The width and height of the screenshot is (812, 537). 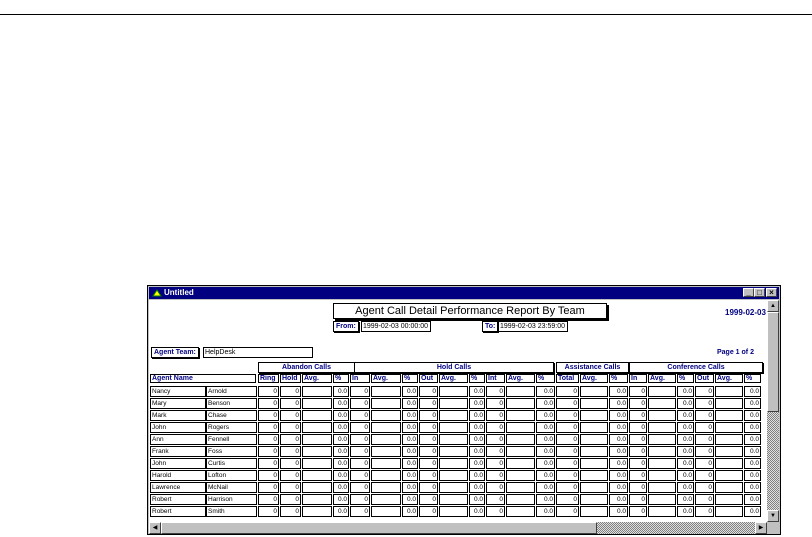 What do you see at coordinates (748, 292) in the screenshot?
I see `minimize-button: _` at bounding box center [748, 292].